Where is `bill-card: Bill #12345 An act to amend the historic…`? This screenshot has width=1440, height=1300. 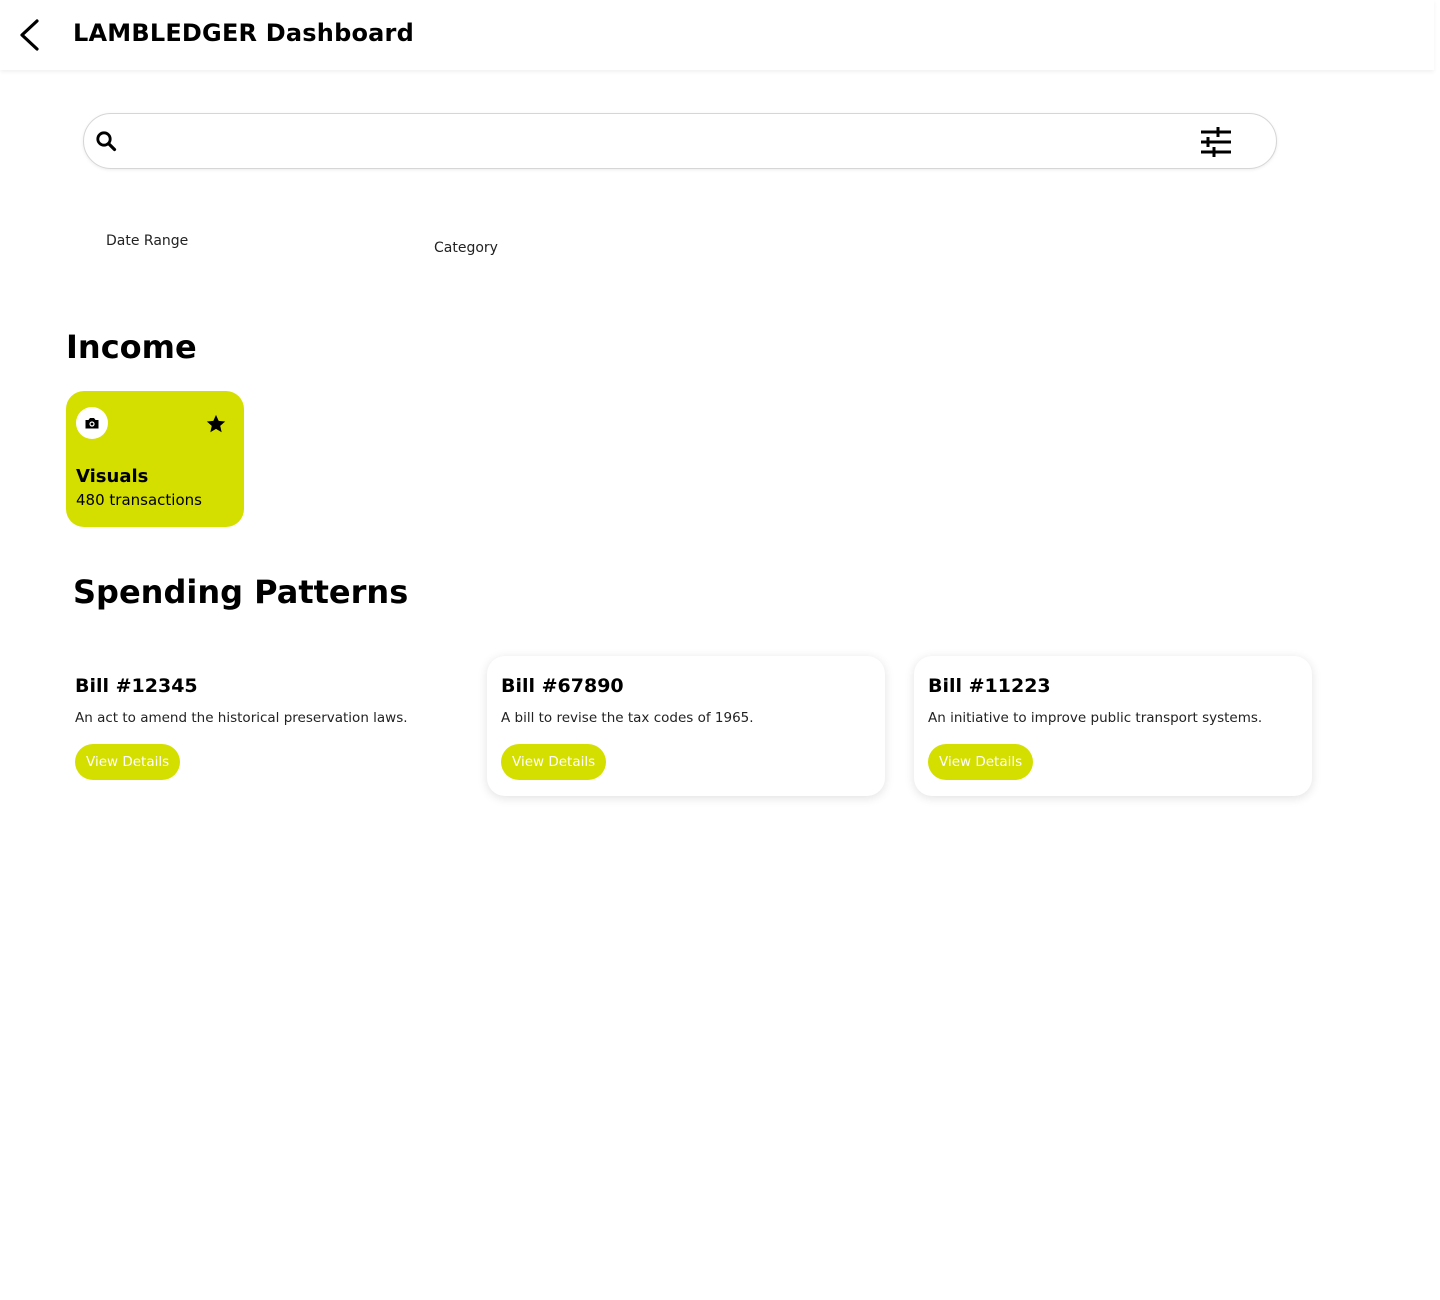 bill-card: Bill #12345 An act to amend the historic… is located at coordinates (260, 726).